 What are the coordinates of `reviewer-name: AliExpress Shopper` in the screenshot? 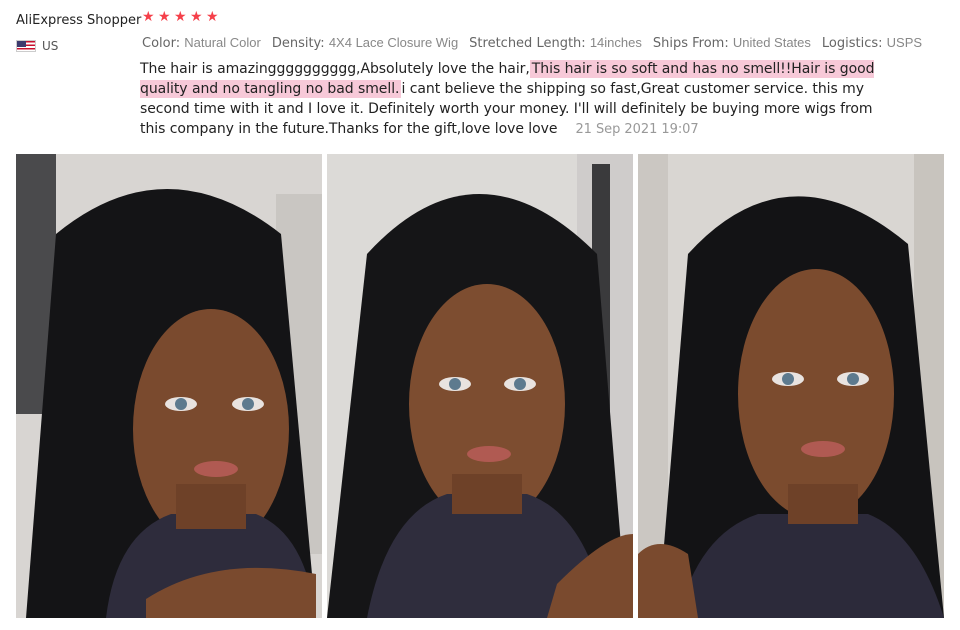 It's located at (79, 20).